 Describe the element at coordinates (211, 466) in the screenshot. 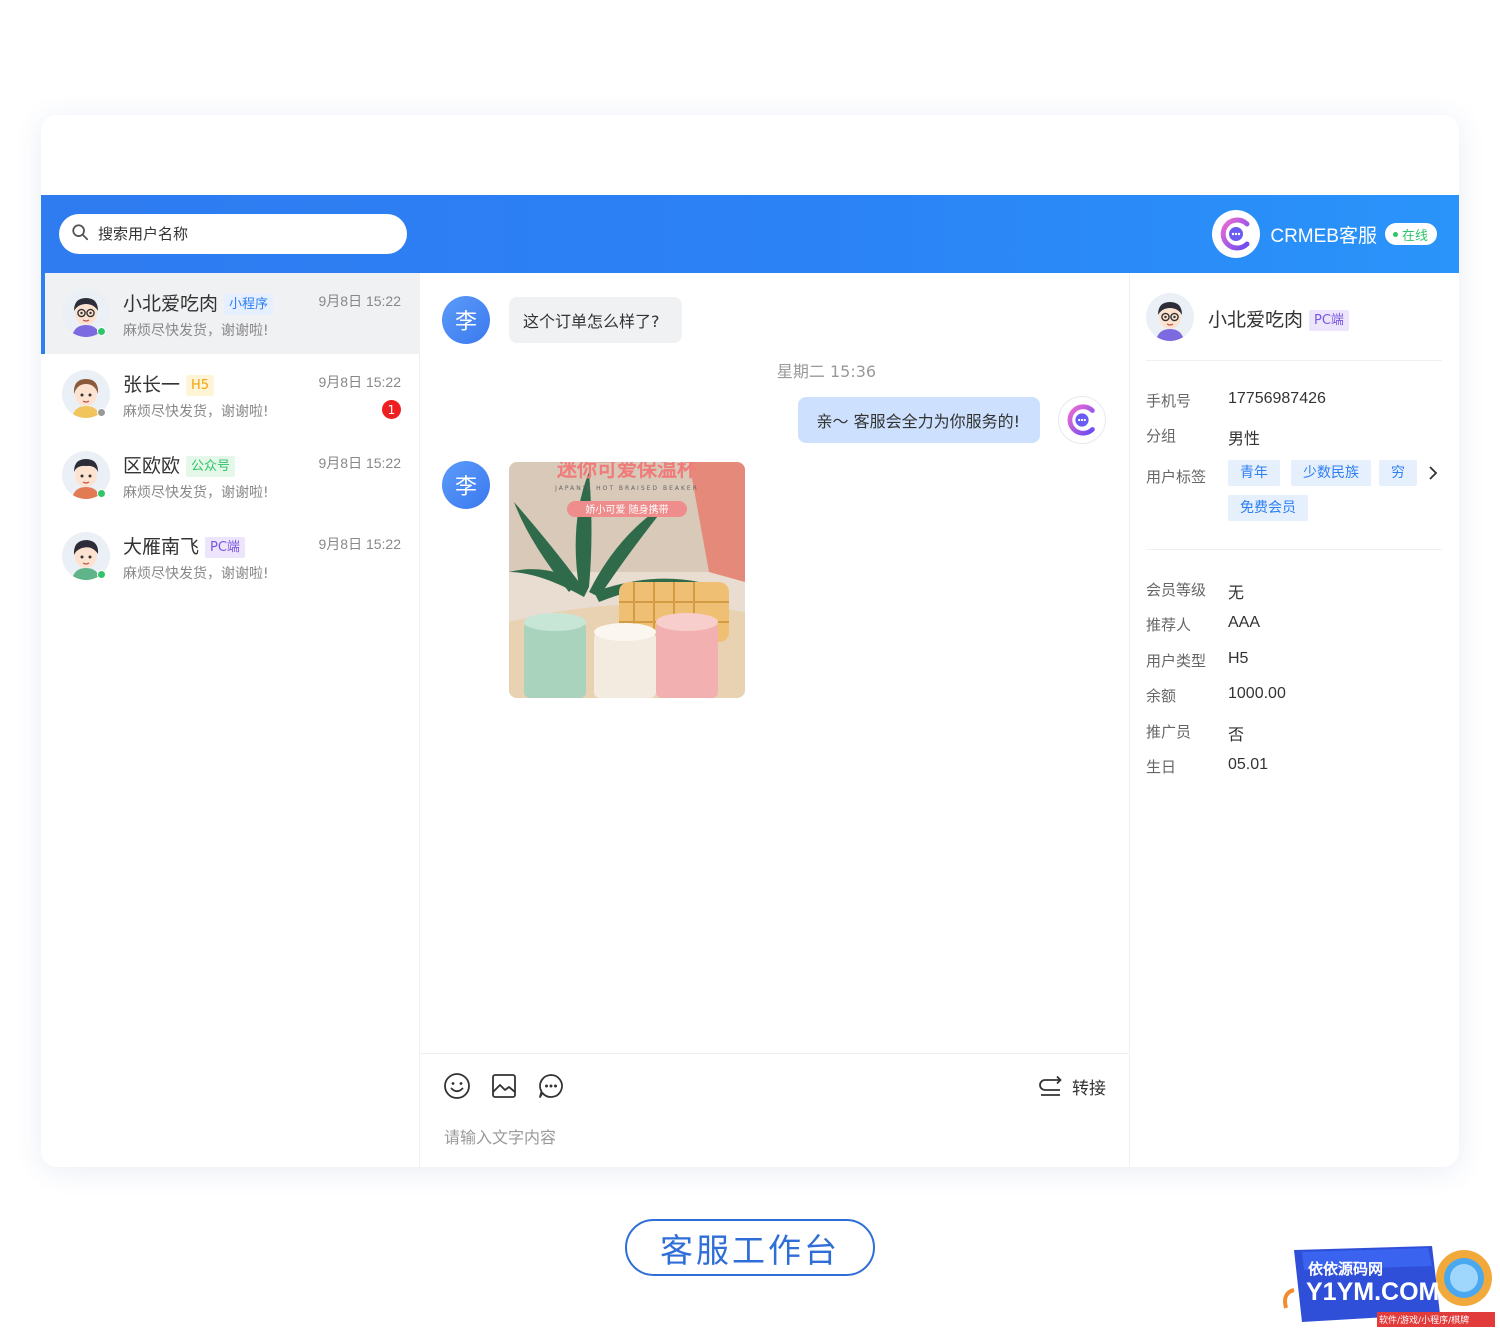

I see `source-tag: 公众号` at that location.